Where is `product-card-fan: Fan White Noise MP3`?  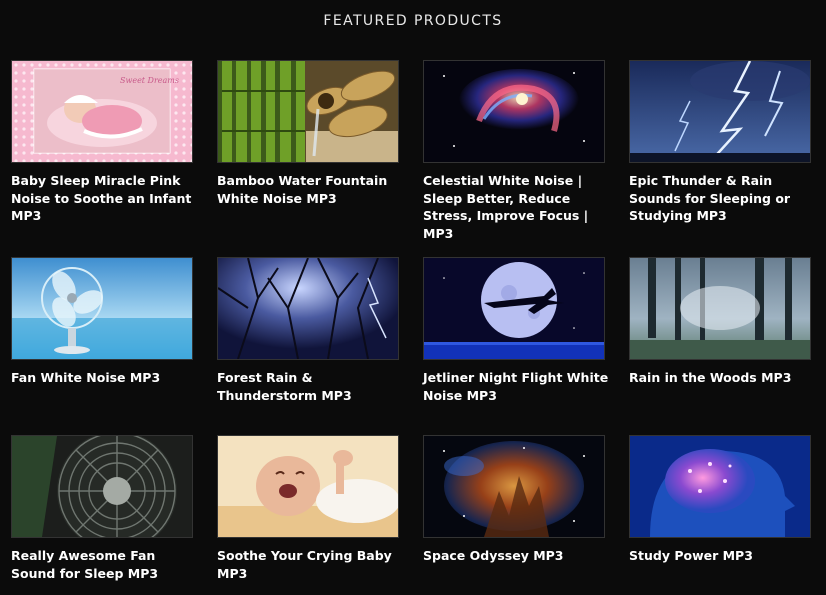
product-card-fan: Fan White Noise MP3 is located at coordinates (102, 322).